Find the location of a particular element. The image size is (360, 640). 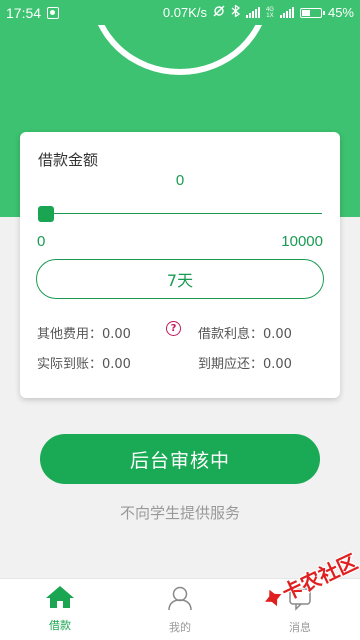

battery-percent: 45% is located at coordinates (340, 12).